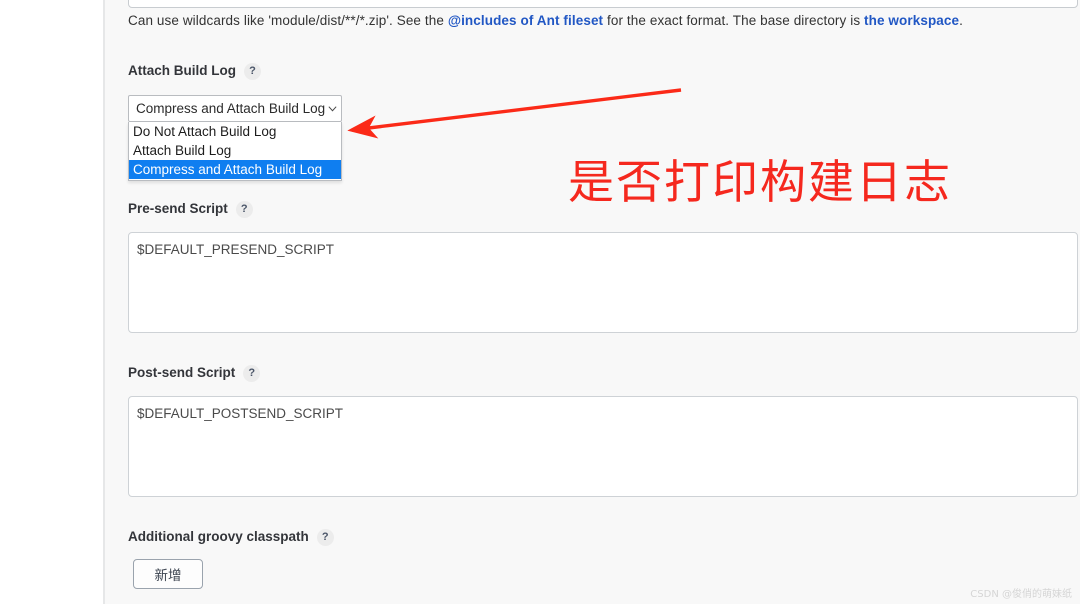 This screenshot has height=604, width=1080. What do you see at coordinates (178, 208) in the screenshot?
I see `pre-send-script-label-text: Pre-send Script` at bounding box center [178, 208].